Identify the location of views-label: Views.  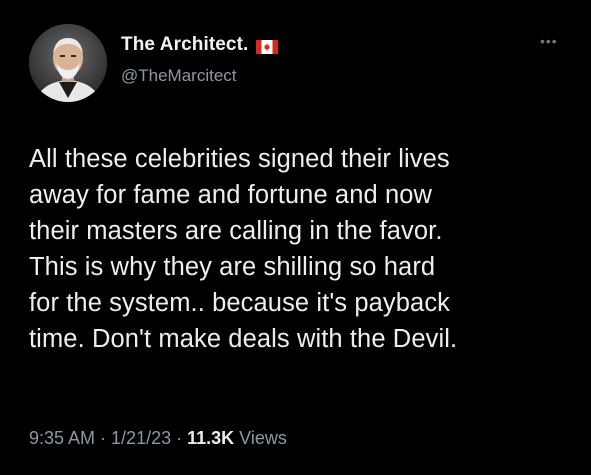
(260, 438).